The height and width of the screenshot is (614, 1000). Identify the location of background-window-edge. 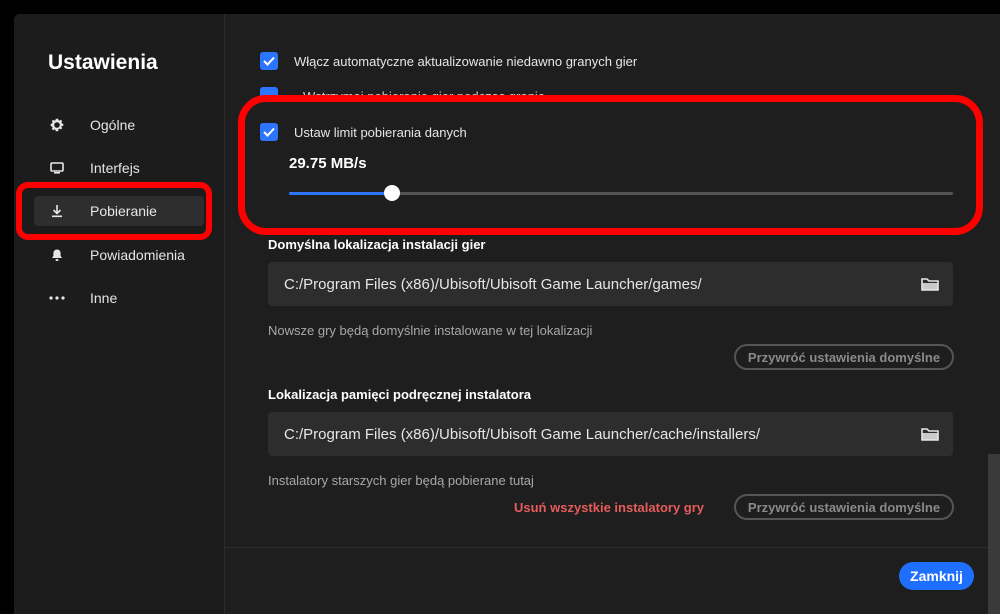
(994, 534).